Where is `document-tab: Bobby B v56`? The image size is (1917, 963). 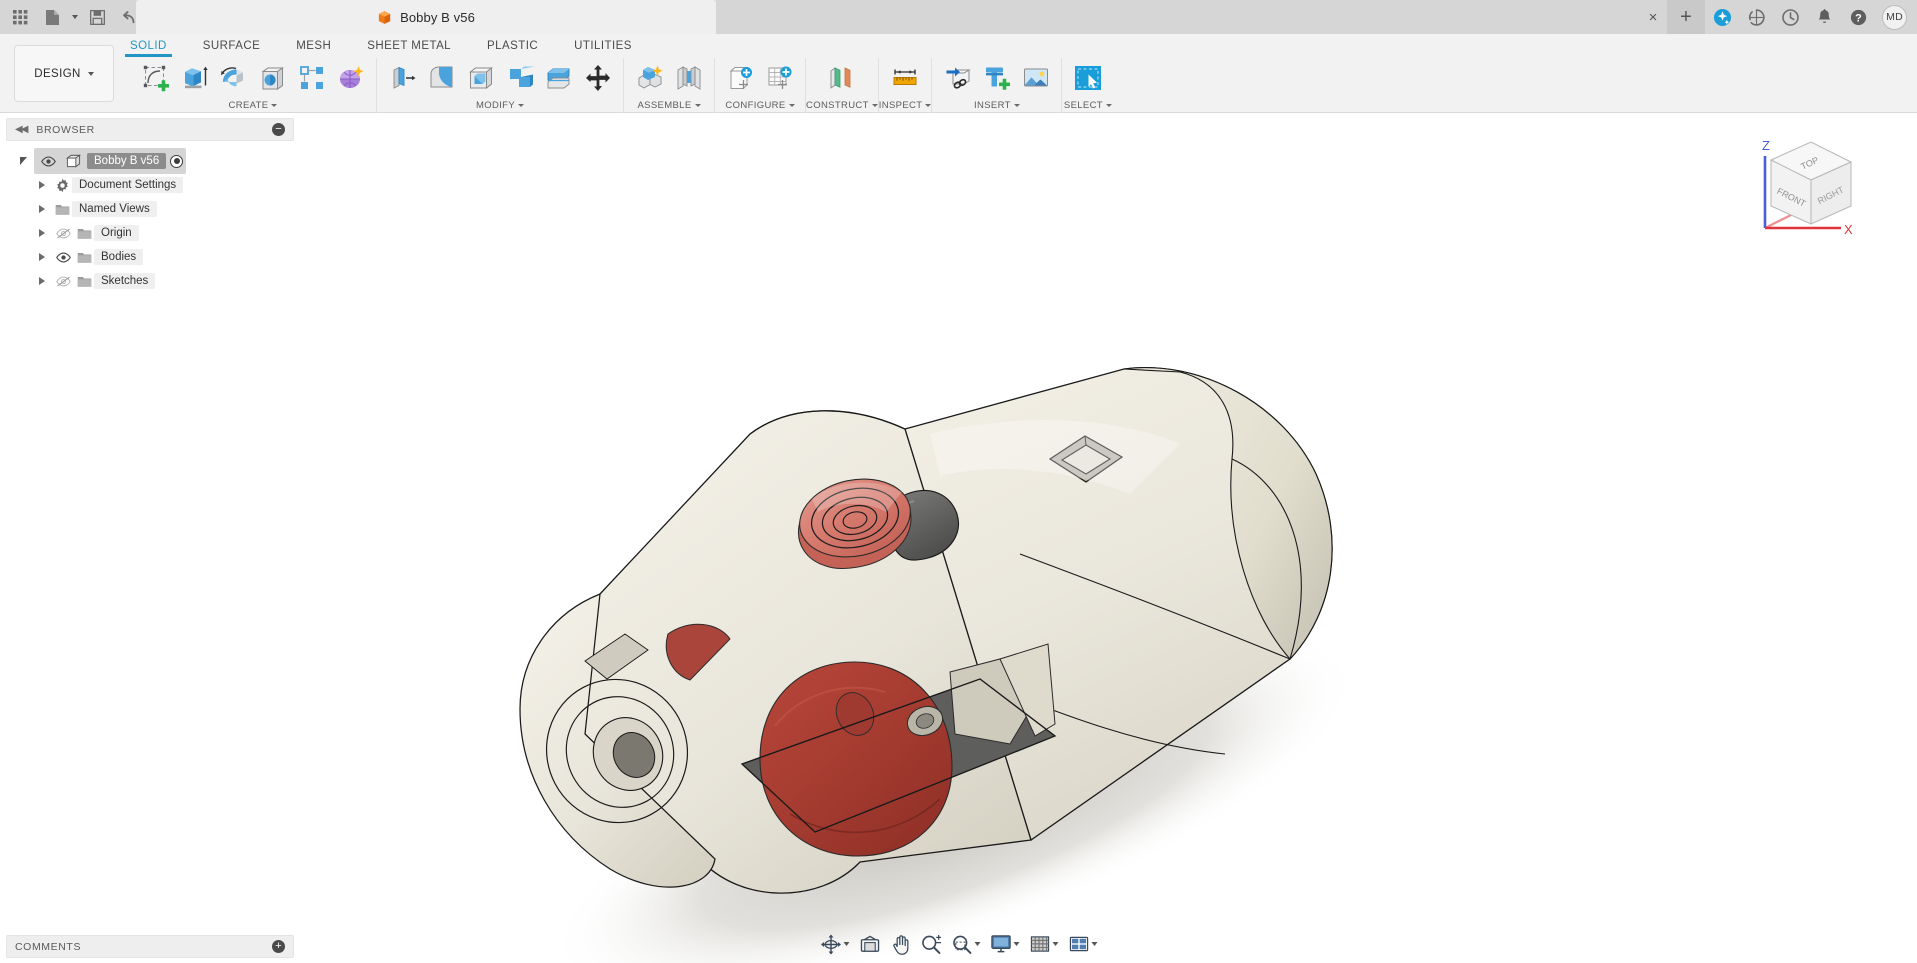
document-tab: Bobby B v56 is located at coordinates (426, 17).